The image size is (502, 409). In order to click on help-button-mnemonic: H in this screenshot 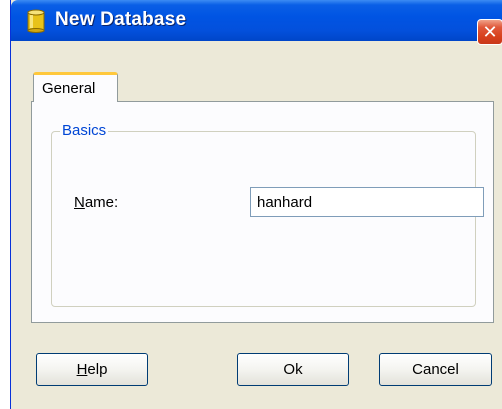, I will do `click(82, 369)`.